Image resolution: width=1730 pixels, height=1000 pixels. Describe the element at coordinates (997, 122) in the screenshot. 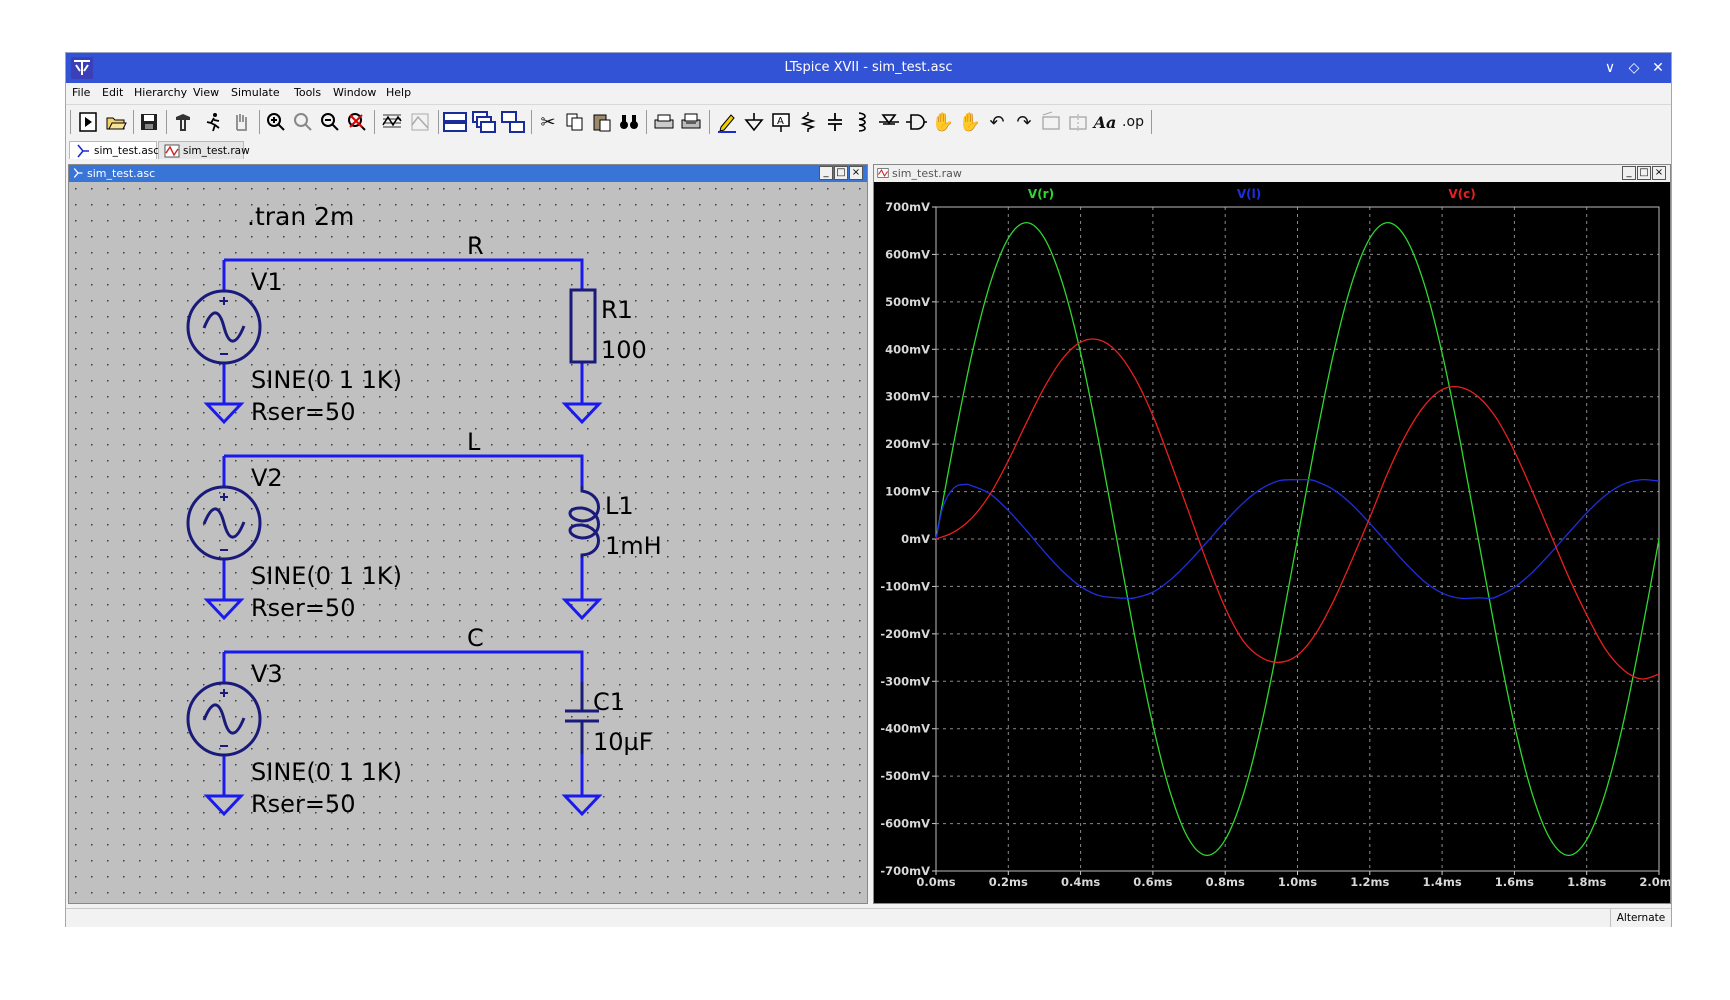

I see `undo-icon: ↶` at that location.